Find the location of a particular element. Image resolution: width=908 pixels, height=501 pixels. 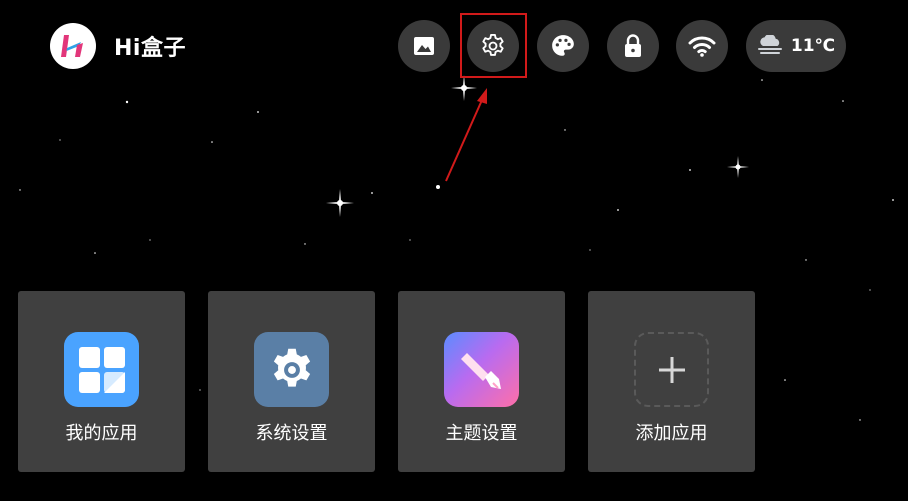

app-tile-label: 主题设置 is located at coordinates (481, 433).